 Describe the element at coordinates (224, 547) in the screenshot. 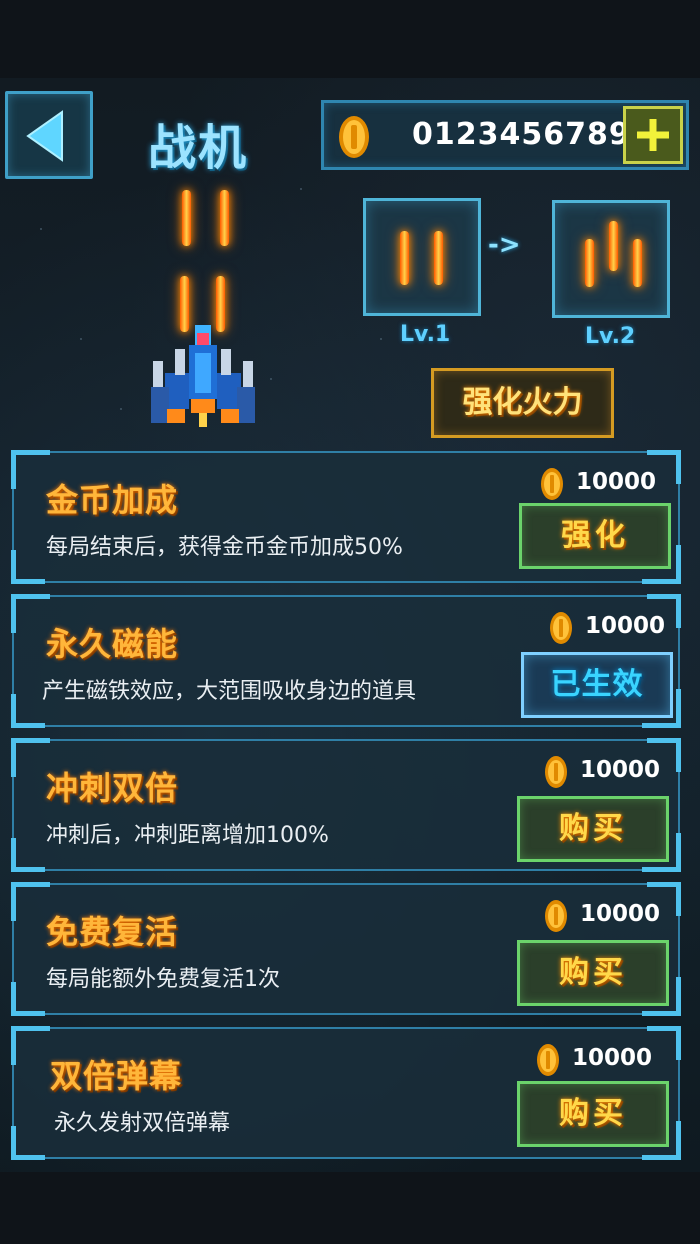

I see `perk-description: 每局结束后，获得金币金币加成50%` at that location.